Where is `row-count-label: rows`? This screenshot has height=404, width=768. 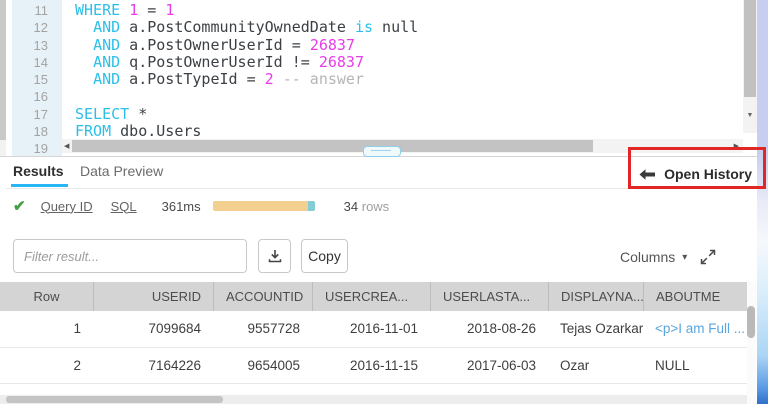
row-count-label: rows is located at coordinates (375, 206).